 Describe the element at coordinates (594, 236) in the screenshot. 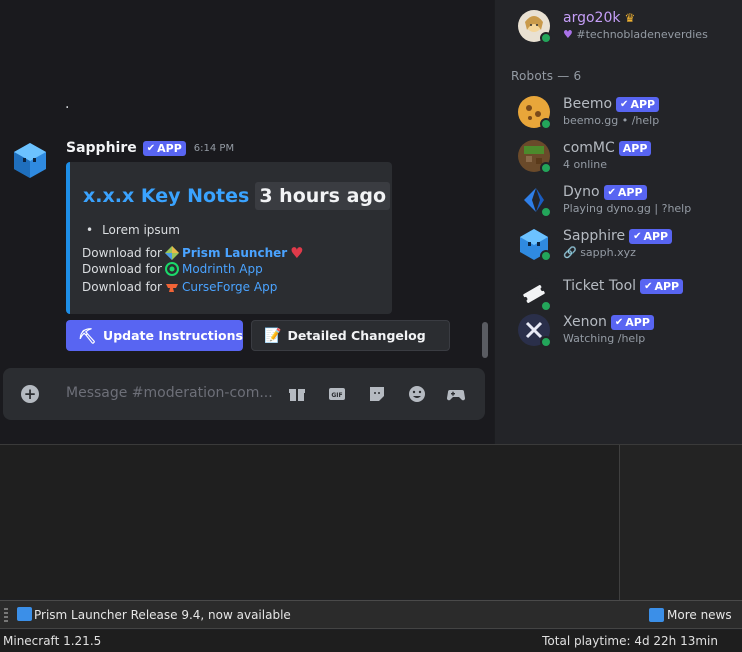

I see `member-name-text: Sapphire` at that location.